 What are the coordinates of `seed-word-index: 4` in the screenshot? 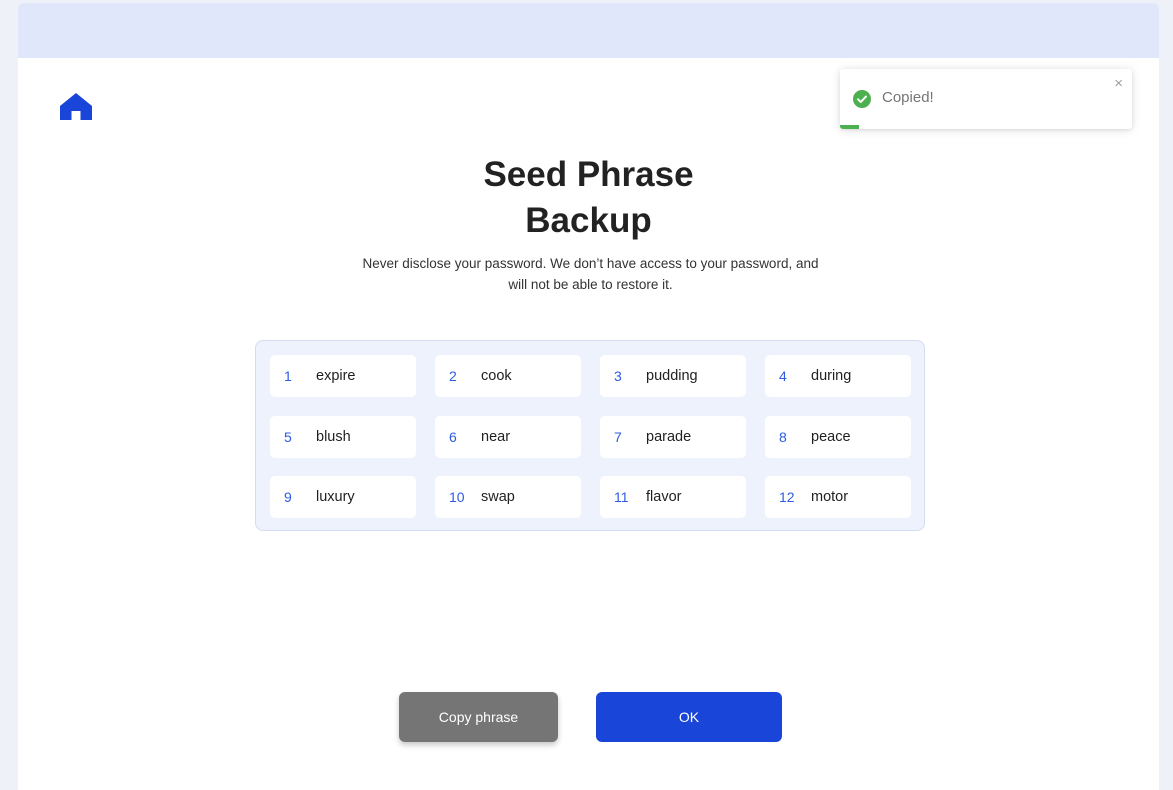 It's located at (783, 376).